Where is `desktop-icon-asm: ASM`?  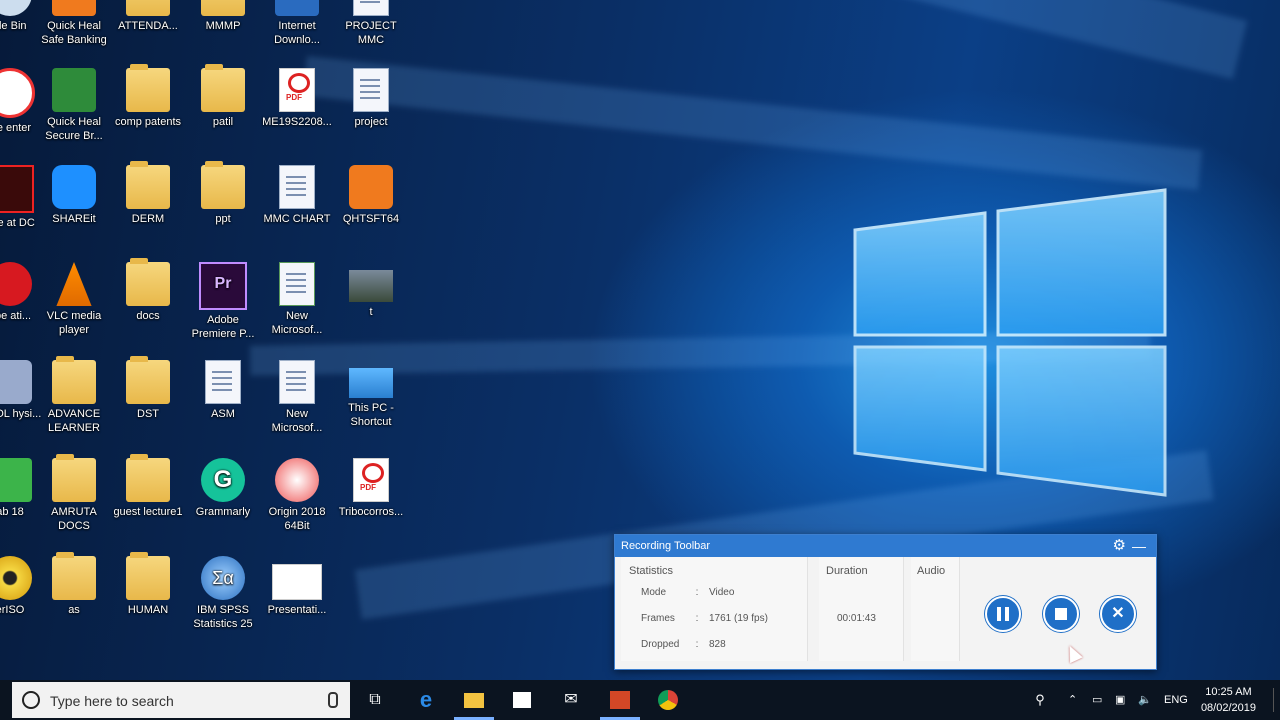 desktop-icon-asm: ASM is located at coordinates (223, 390).